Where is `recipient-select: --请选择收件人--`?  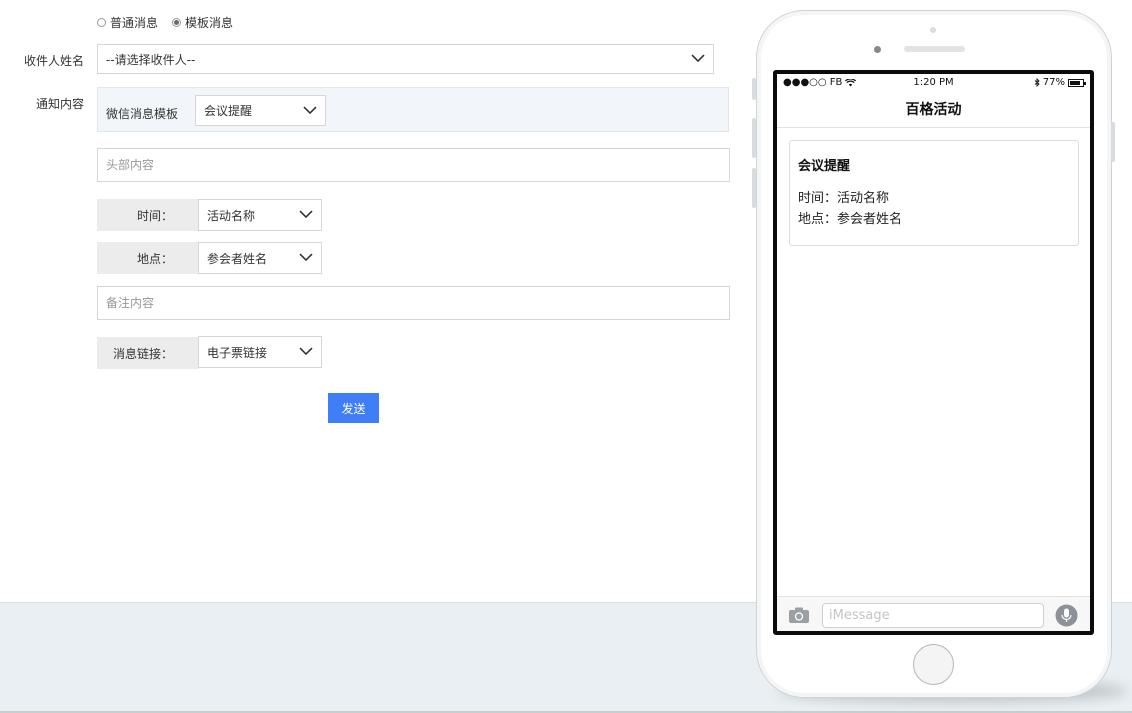 recipient-select: --请选择收件人-- is located at coordinates (405, 59).